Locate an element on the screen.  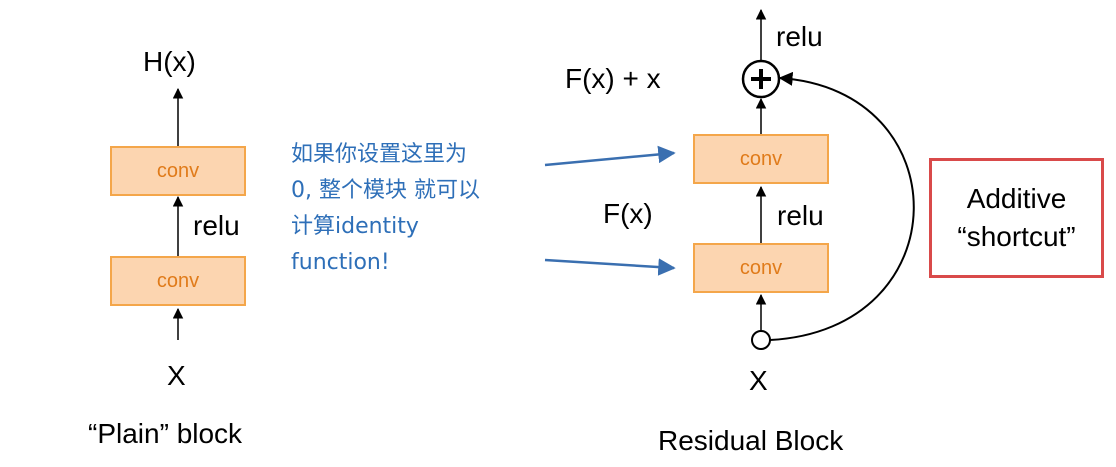
shortcut-line-1: Additive is located at coordinates (1016, 198).